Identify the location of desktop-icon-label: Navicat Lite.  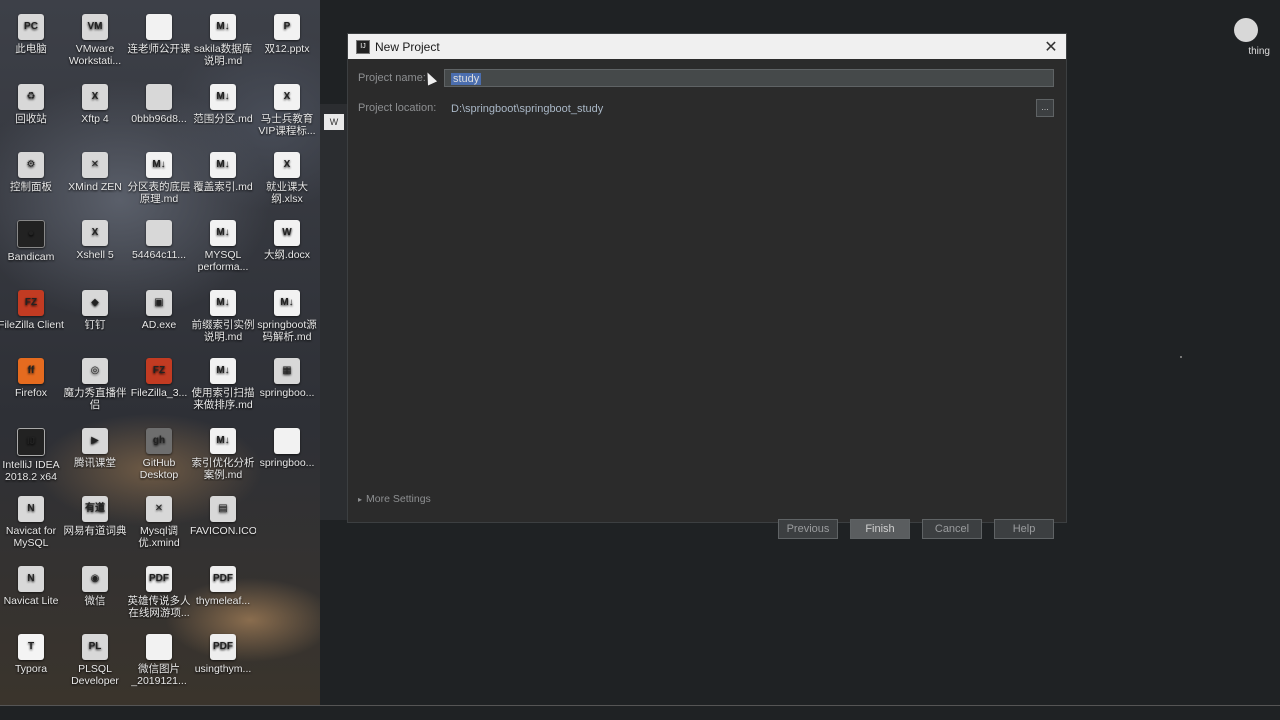
(31, 601).